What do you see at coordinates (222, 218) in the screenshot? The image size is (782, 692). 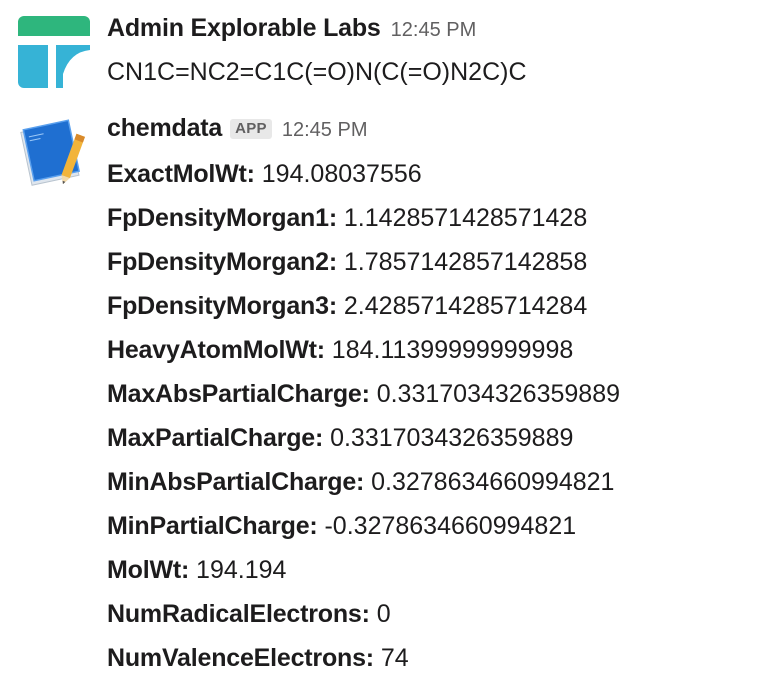 I see `property-key: FpDensityMorgan1:` at bounding box center [222, 218].